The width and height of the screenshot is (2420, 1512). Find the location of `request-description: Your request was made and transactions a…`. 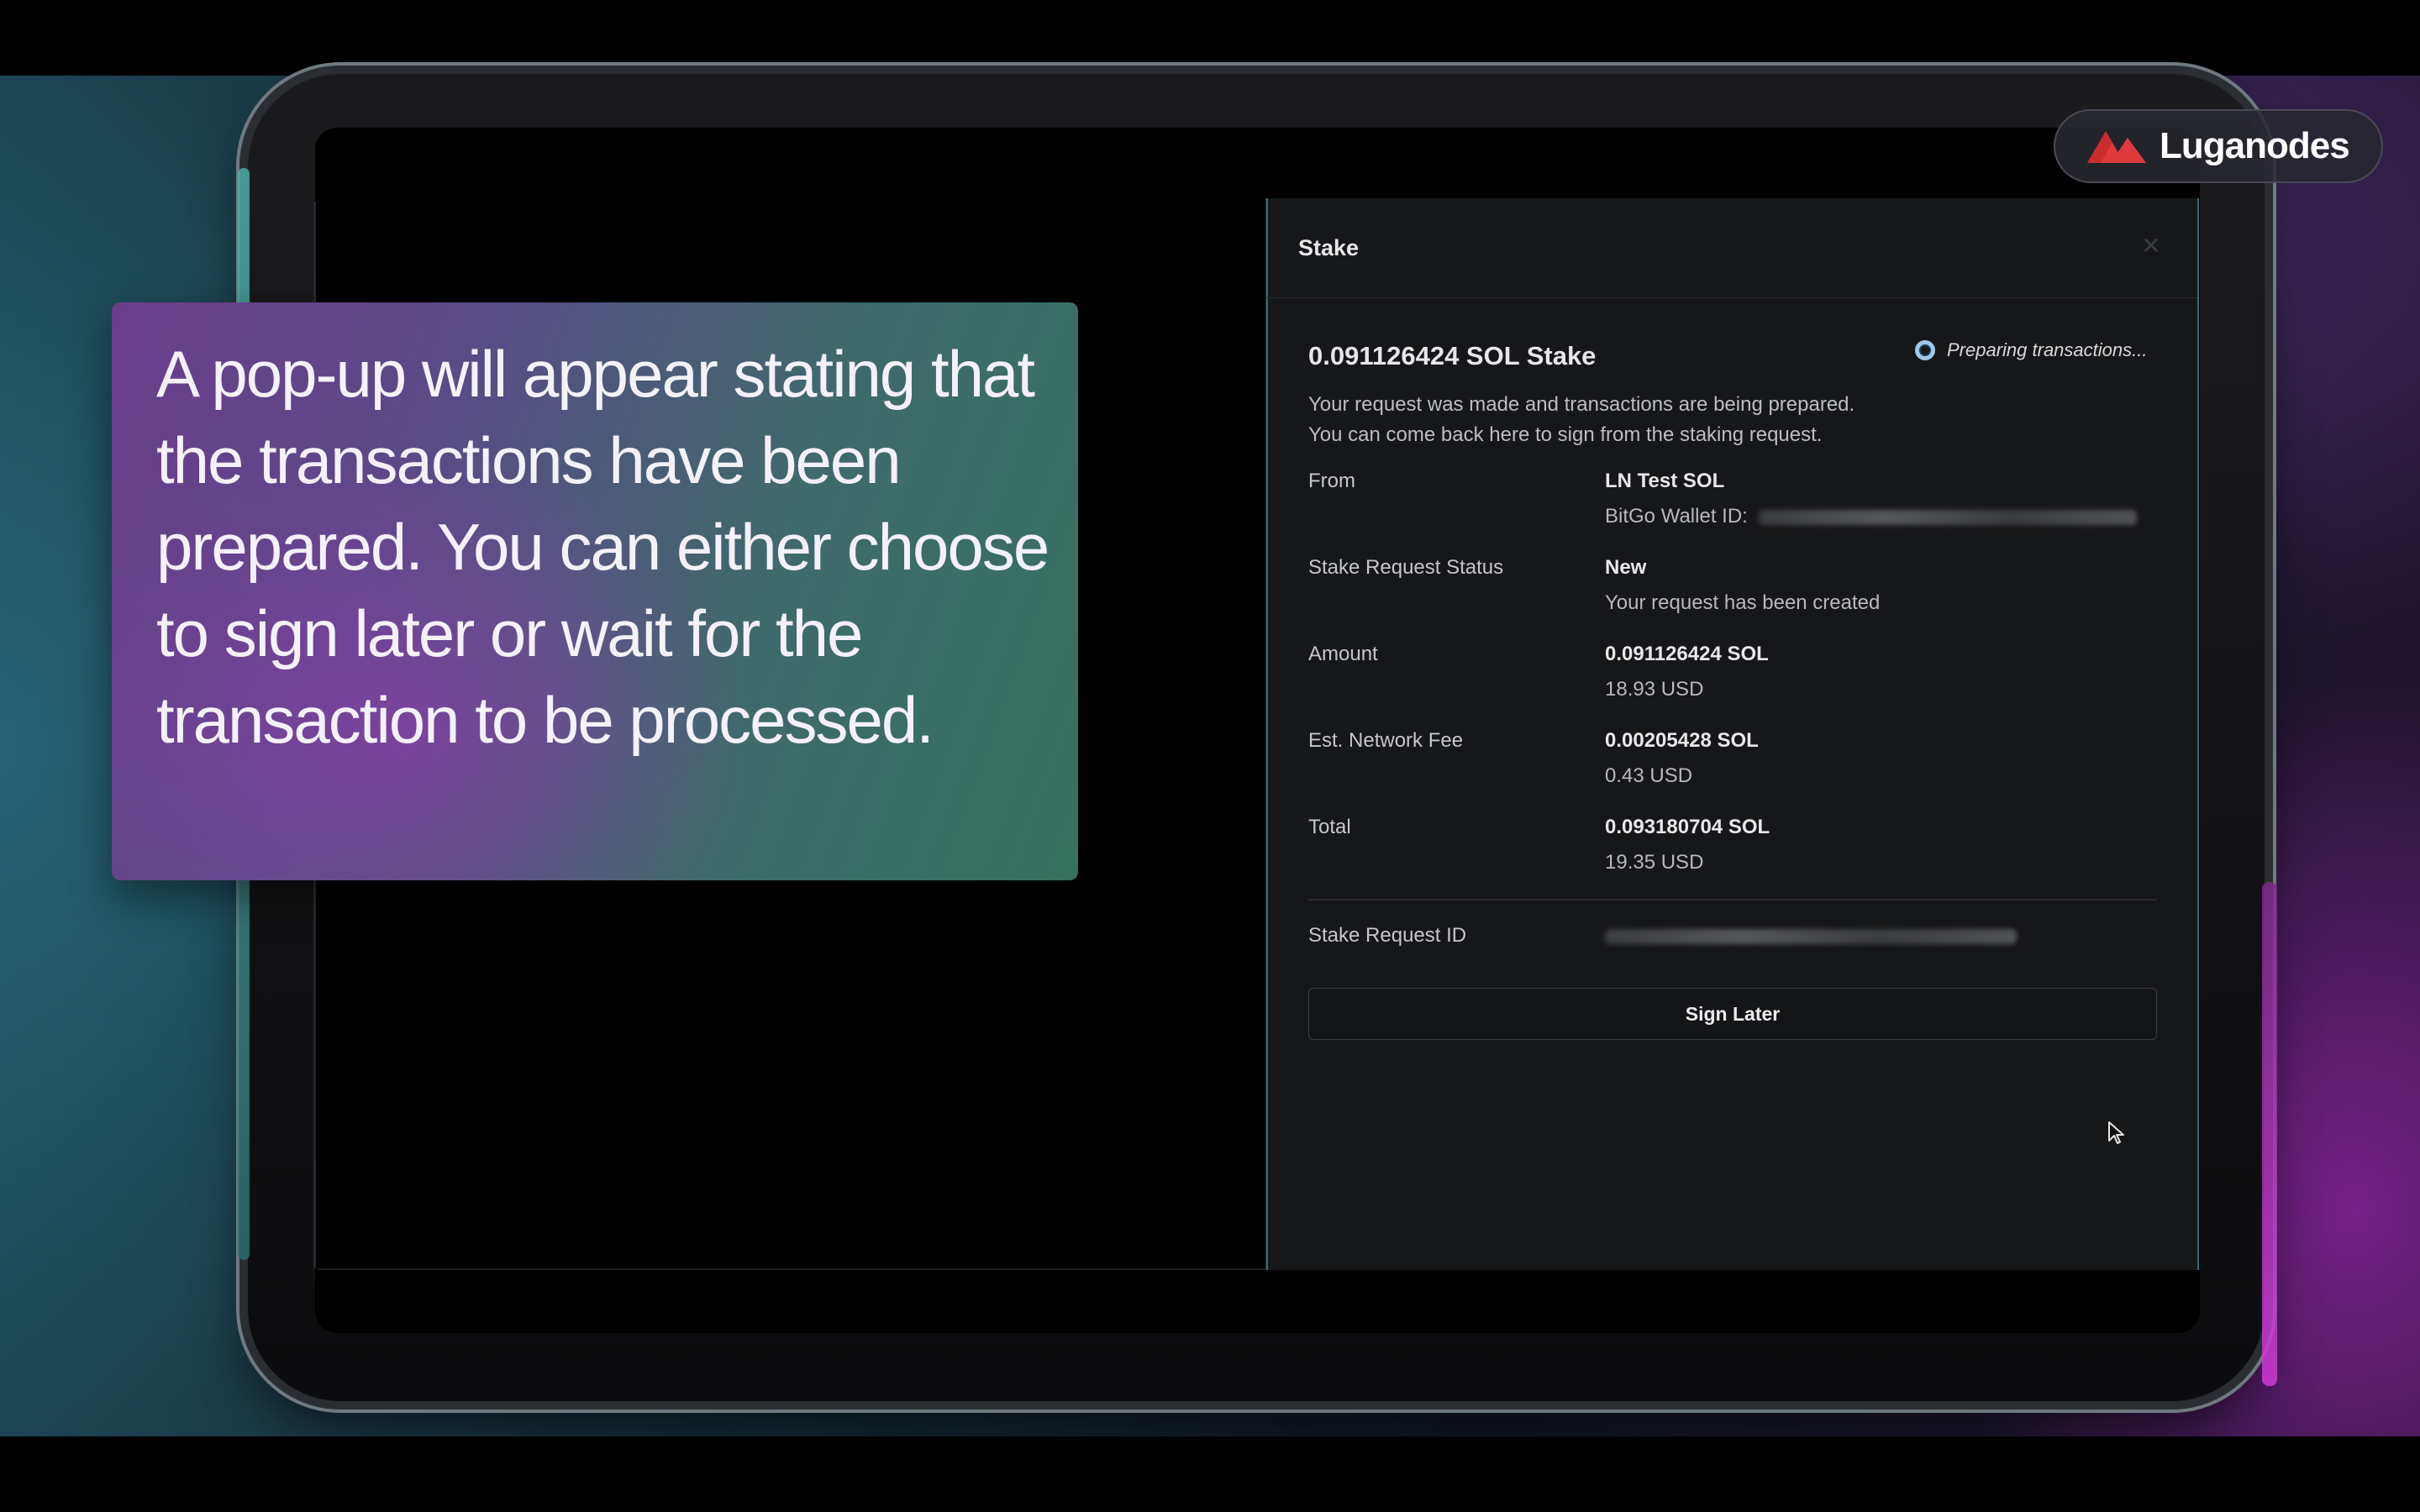

request-description: Your request was made and transactions a… is located at coordinates (1581, 420).